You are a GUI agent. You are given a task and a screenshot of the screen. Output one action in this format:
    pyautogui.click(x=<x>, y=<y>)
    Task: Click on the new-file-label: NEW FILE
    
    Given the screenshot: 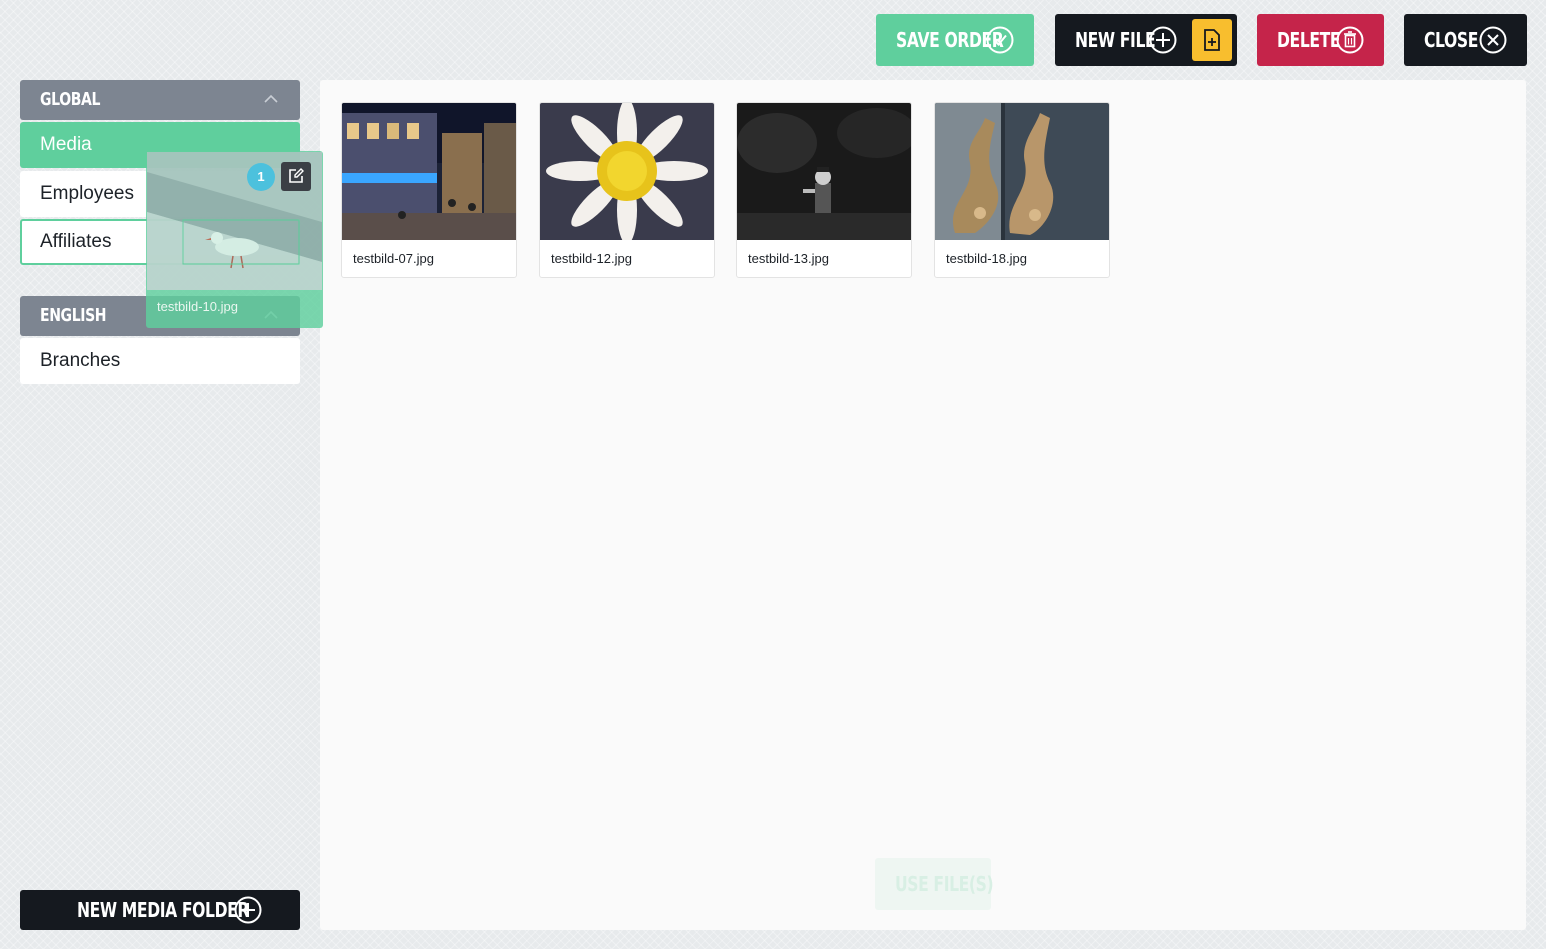 What is the action you would take?
    pyautogui.click(x=1115, y=40)
    